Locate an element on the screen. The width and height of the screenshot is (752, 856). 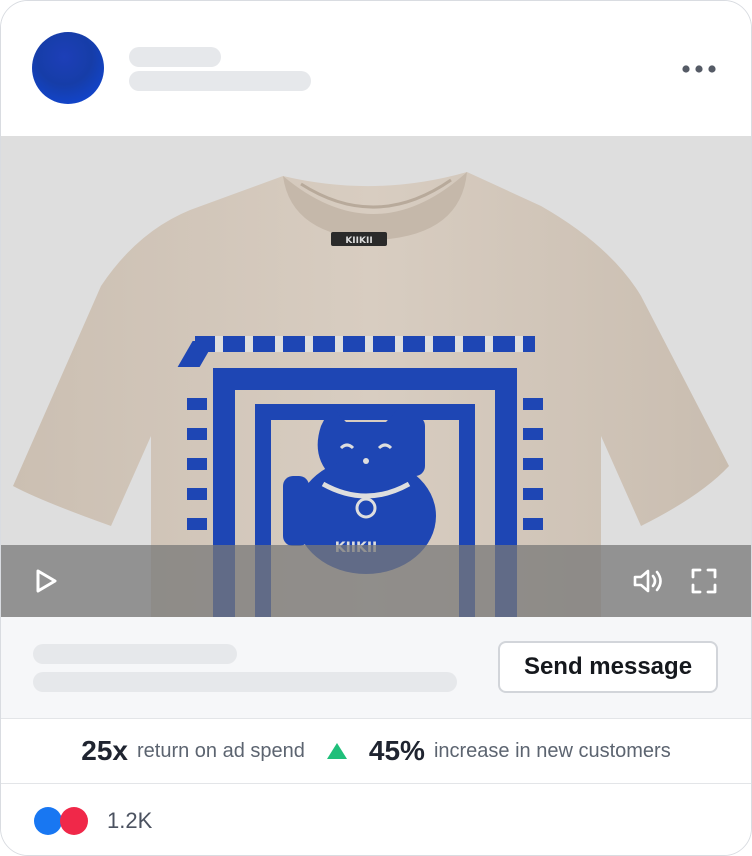
reactions-footer: 1.2K is located at coordinates (376, 819).